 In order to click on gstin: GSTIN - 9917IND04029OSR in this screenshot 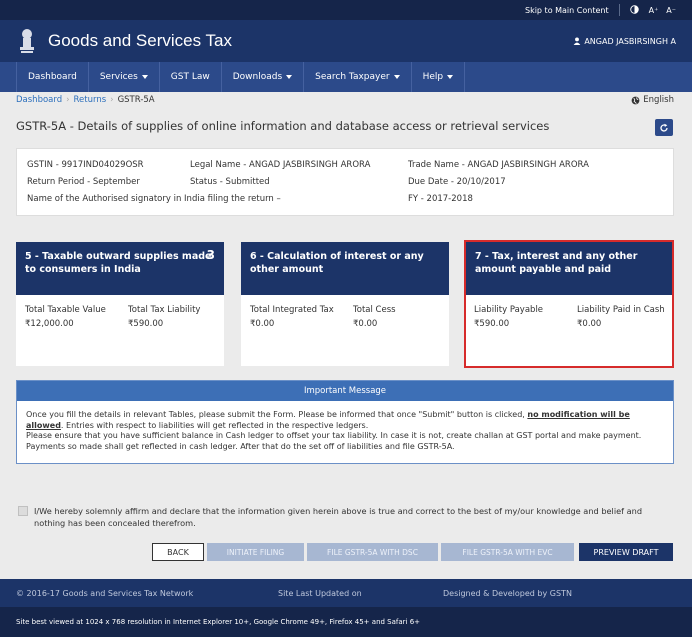, I will do `click(85, 165)`.